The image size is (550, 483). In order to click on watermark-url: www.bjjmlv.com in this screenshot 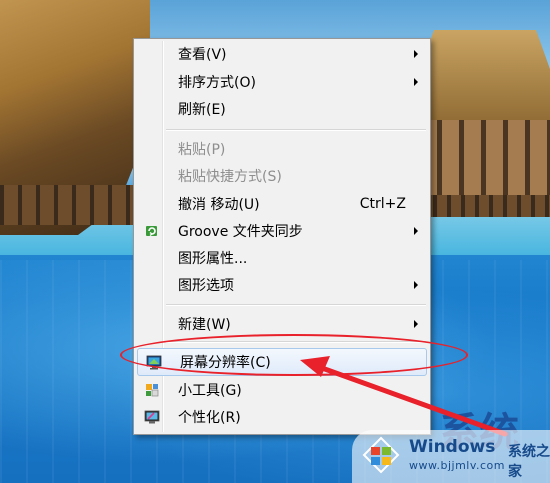, I will do `click(457, 465)`.